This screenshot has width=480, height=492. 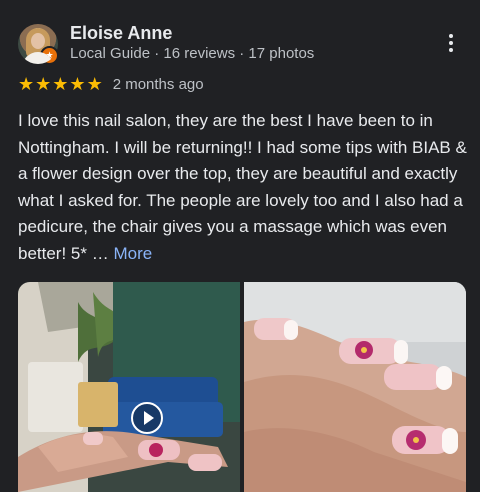 I want to click on more-options-icon, so click(x=451, y=45).